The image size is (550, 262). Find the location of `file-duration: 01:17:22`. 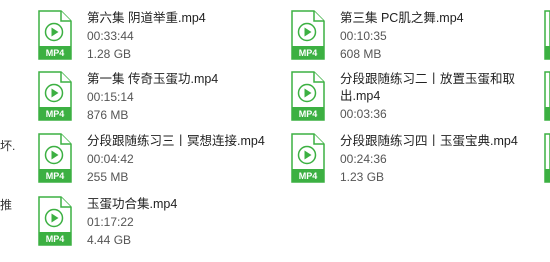

file-duration: 01:17:22 is located at coordinates (110, 222).